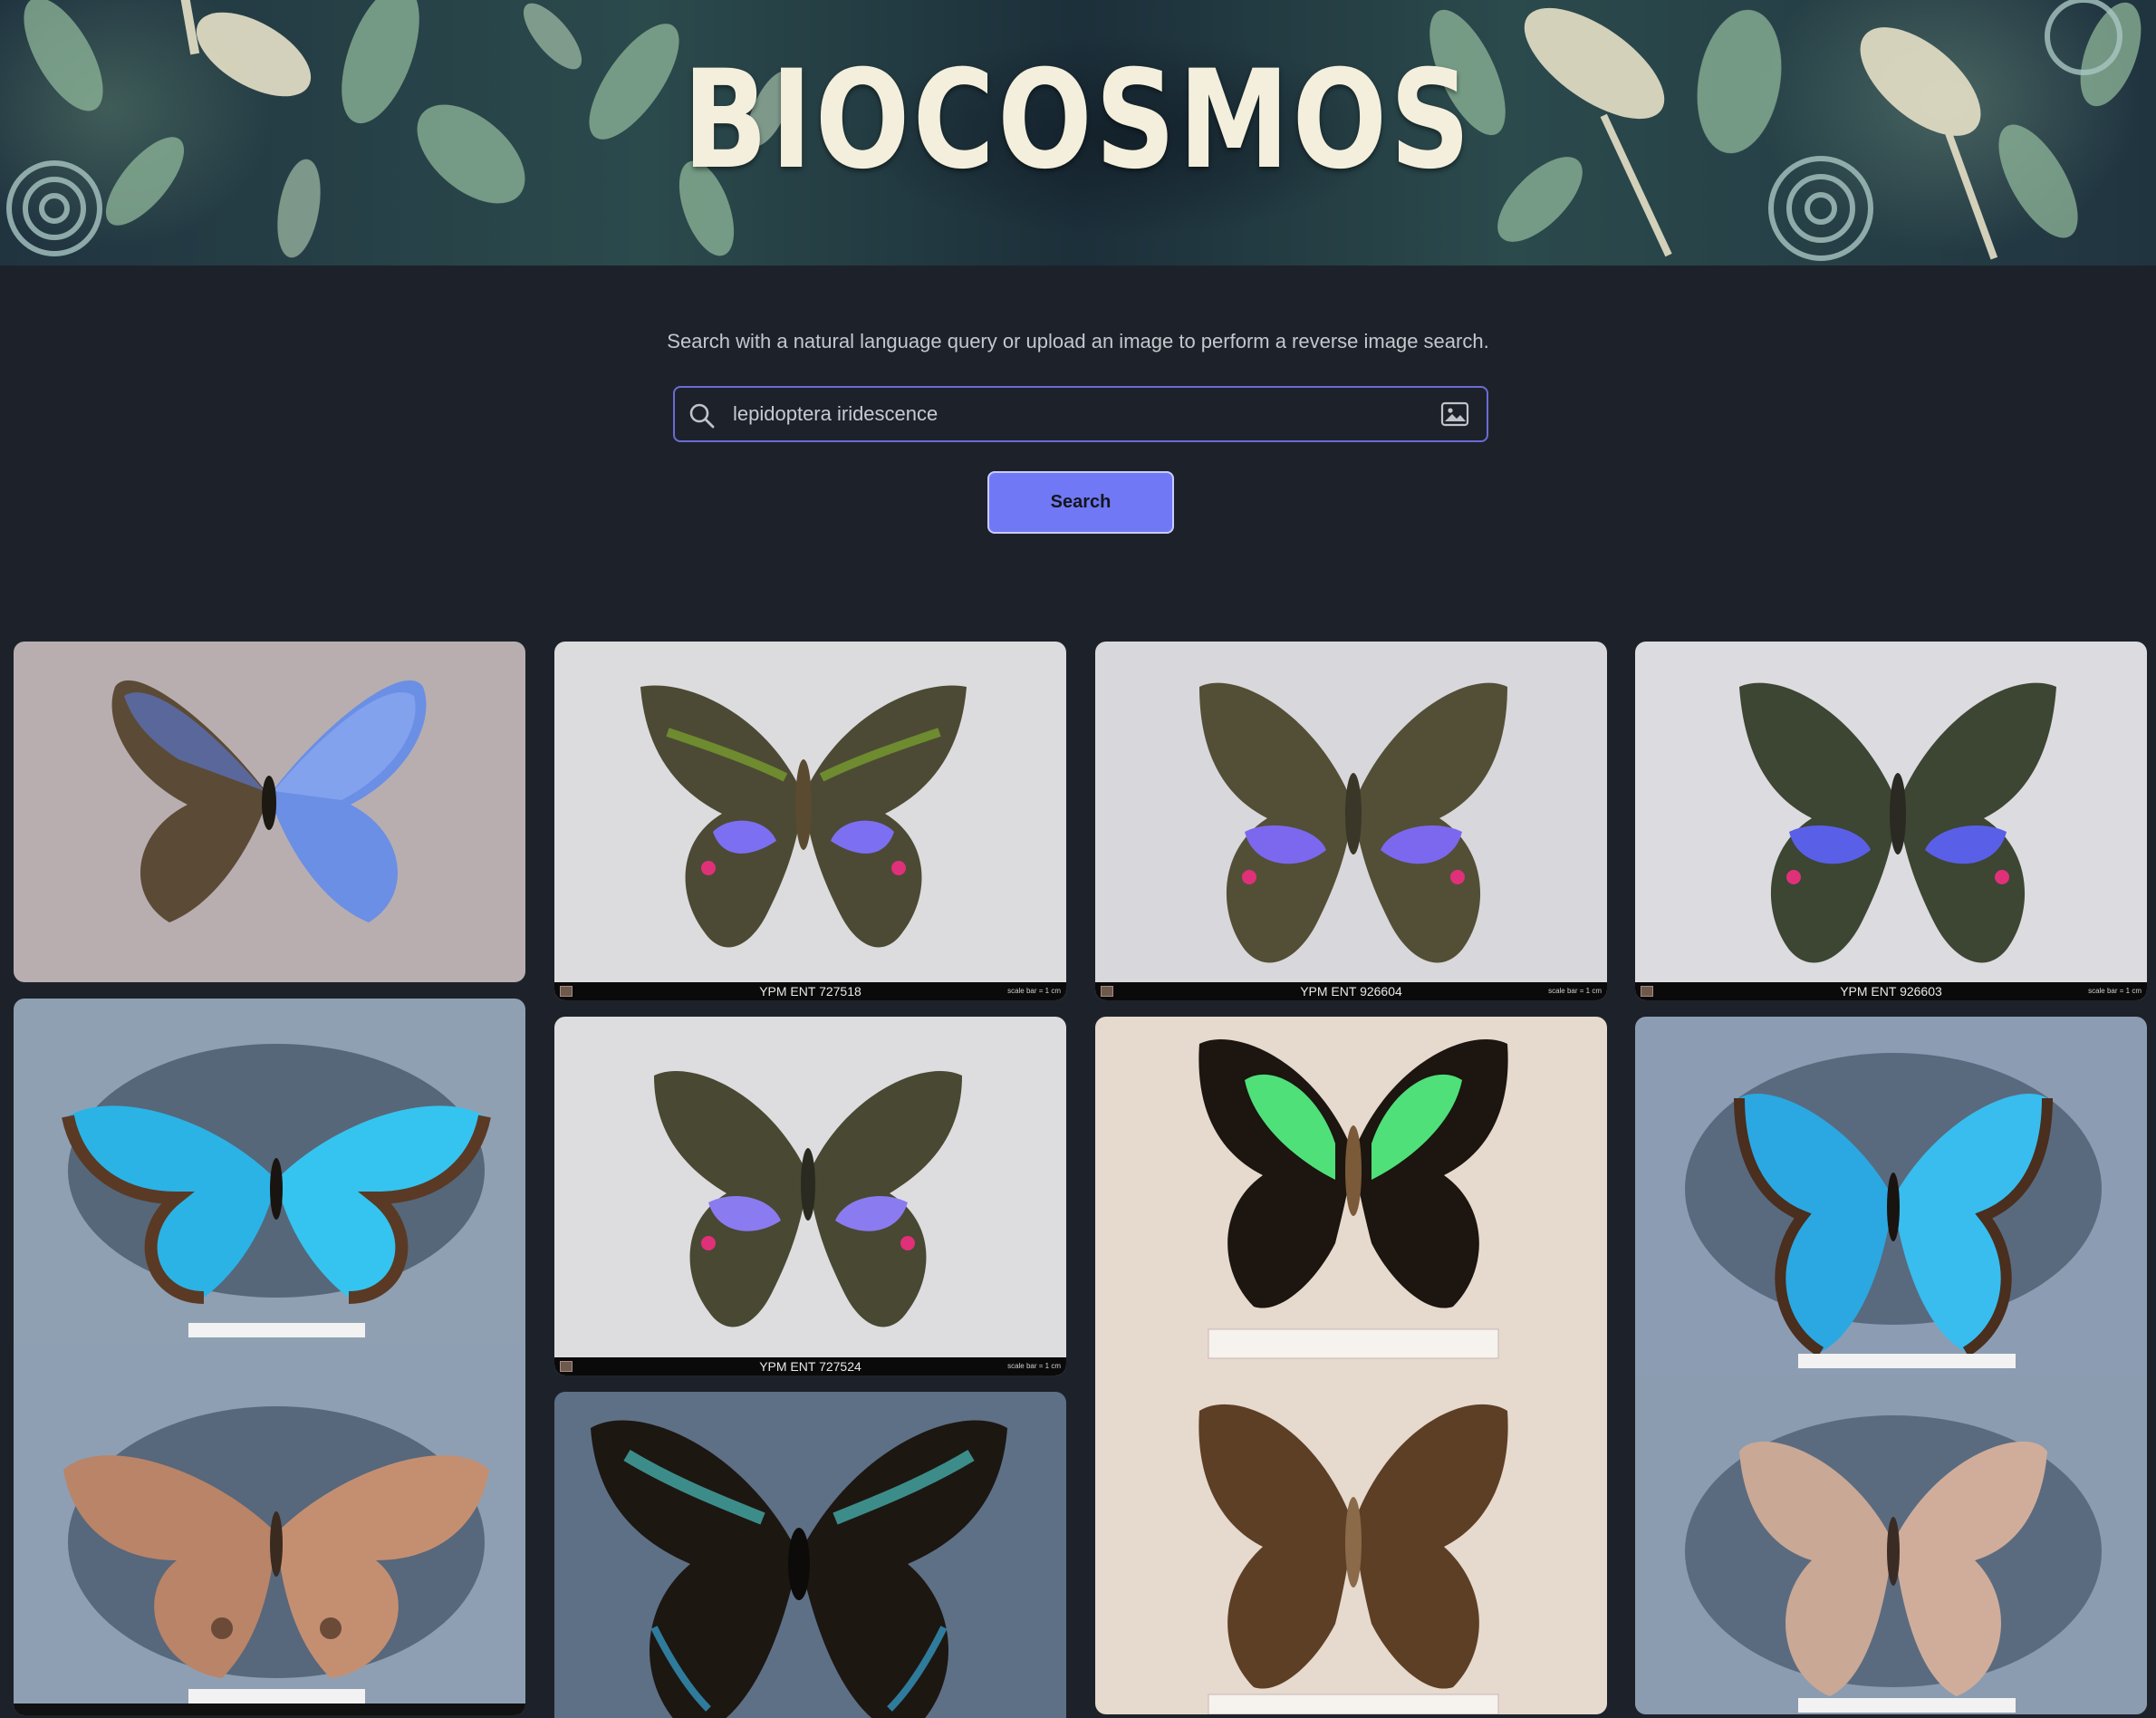 The image size is (2156, 1718). I want to click on result-card: YPM ENT 727518 scale bar = 1 cm, so click(810, 821).